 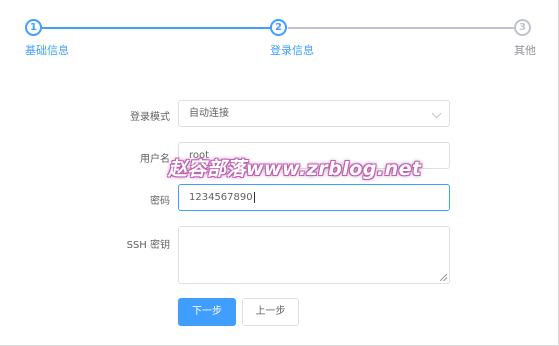 I want to click on step-1-icon: 1, so click(x=33, y=27).